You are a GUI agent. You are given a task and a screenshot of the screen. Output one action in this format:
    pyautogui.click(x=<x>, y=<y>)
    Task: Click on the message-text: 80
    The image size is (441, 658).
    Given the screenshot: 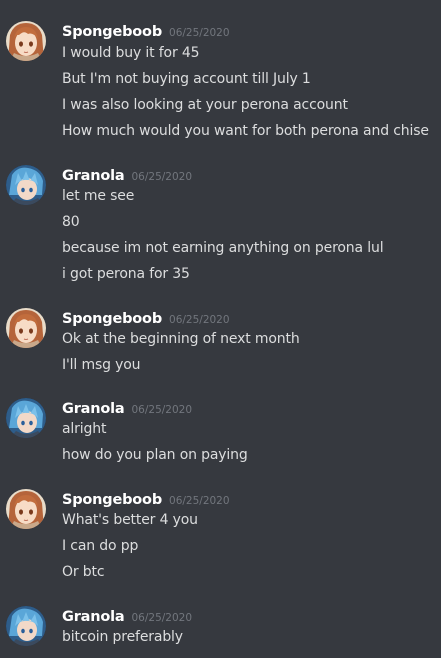 What is the action you would take?
    pyautogui.click(x=71, y=222)
    